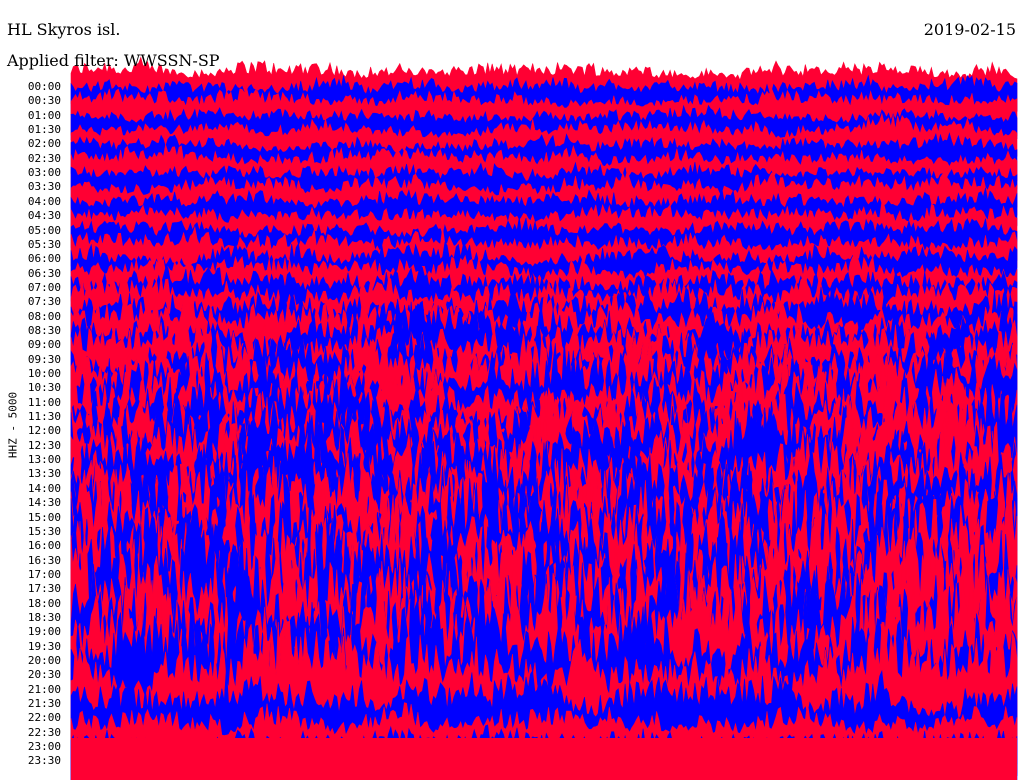 This screenshot has height=780, width=1024. Describe the element at coordinates (113, 60) in the screenshot. I see `filter-label: Applied filter: WWSSN-SP` at that location.